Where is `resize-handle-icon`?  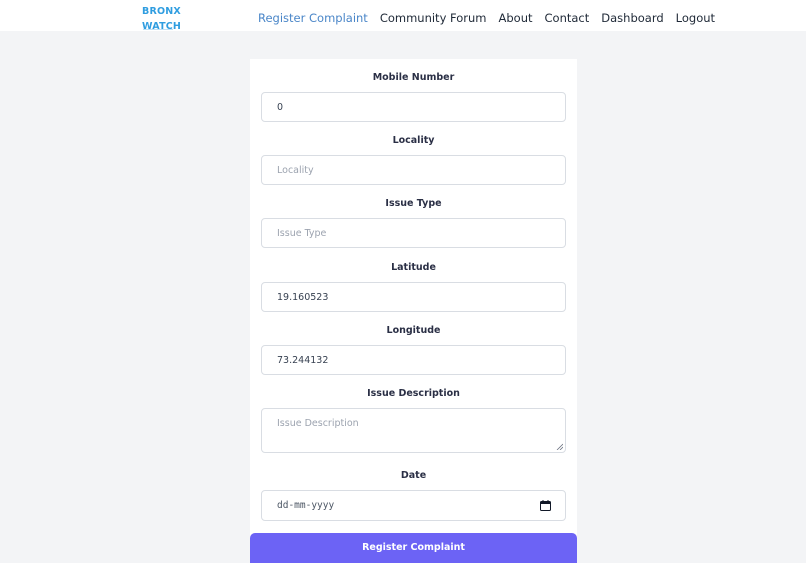
resize-handle-icon is located at coordinates (559, 446).